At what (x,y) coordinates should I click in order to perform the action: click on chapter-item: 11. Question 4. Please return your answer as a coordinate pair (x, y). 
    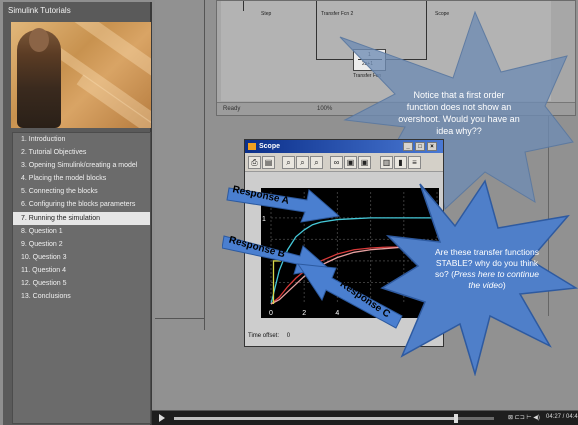
    Looking at the image, I should click on (81, 270).